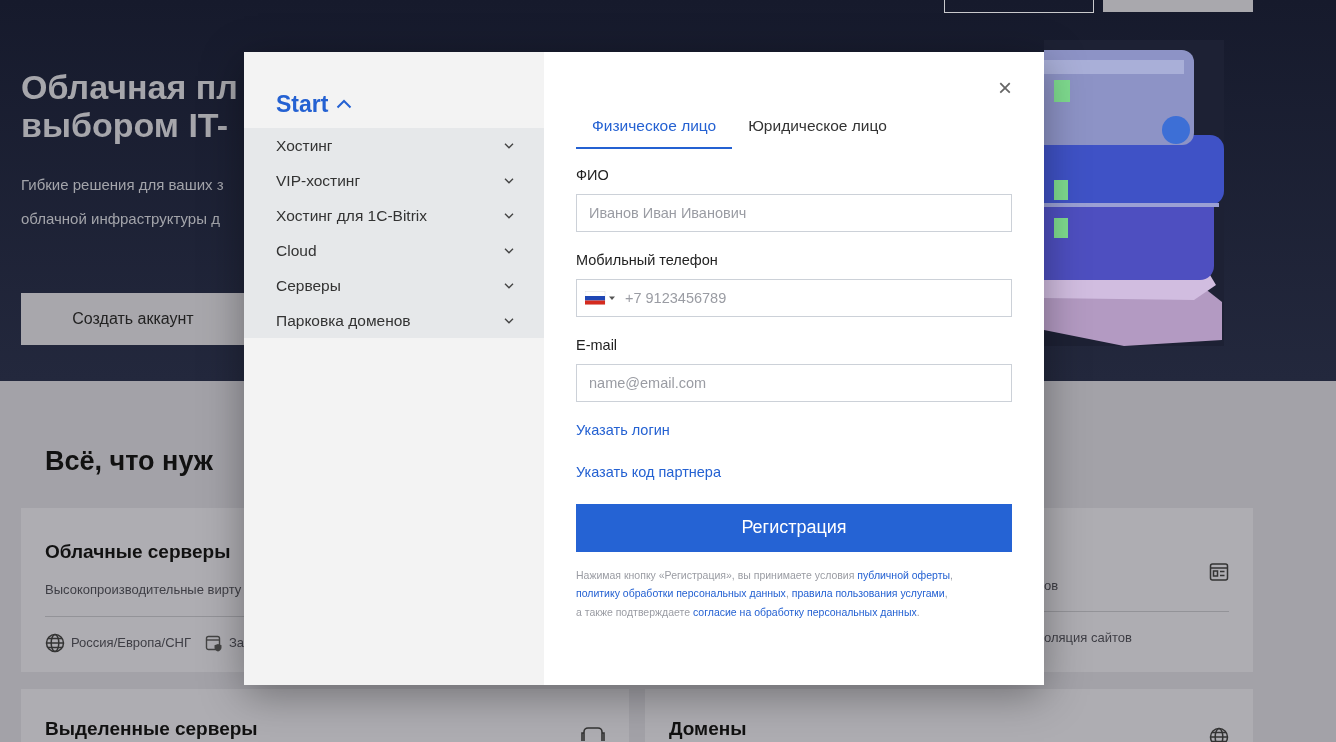  Describe the element at coordinates (125, 125) in the screenshot. I see `hero-title-line: выбором IT-` at that location.